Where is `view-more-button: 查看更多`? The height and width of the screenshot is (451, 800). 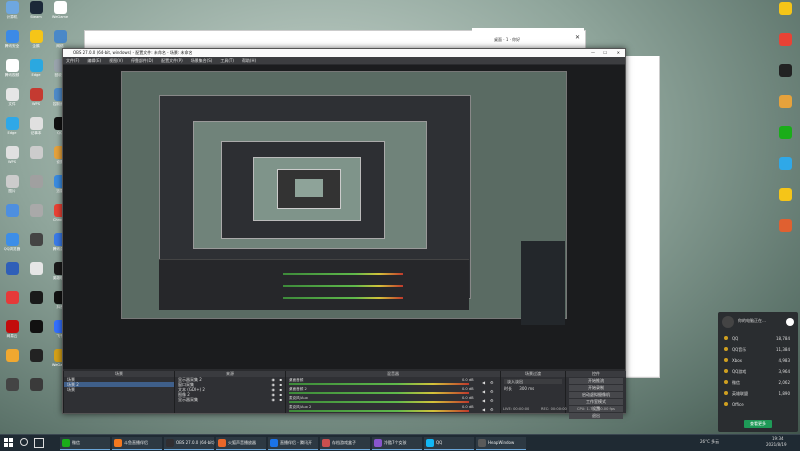 view-more-button: 查看更多 is located at coordinates (758, 424).